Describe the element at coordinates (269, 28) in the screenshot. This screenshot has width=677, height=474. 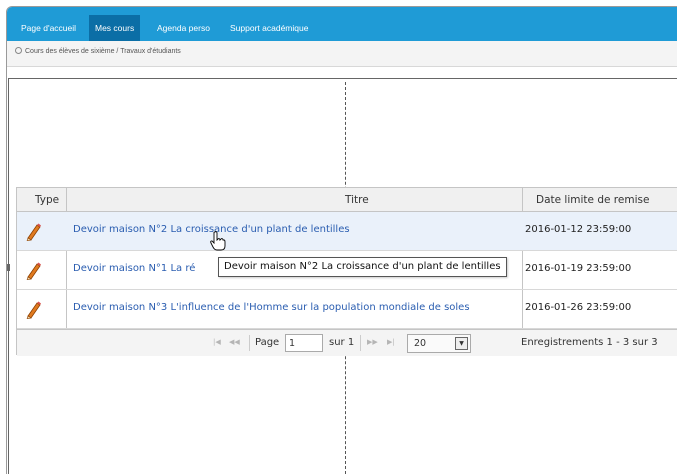
I see `nav-support: Support académique` at that location.